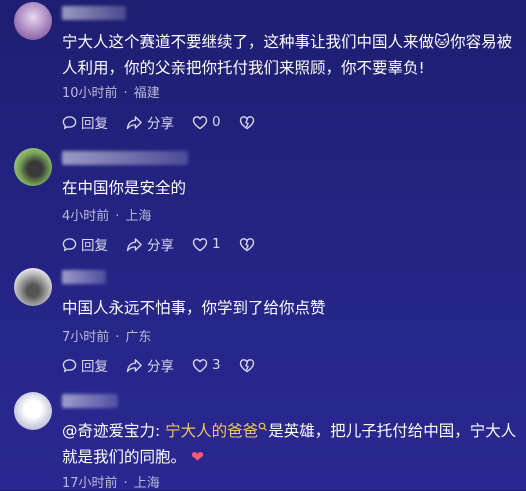 Image resolution: width=526 pixels, height=491 pixels. I want to click on like-count: 1, so click(216, 244).